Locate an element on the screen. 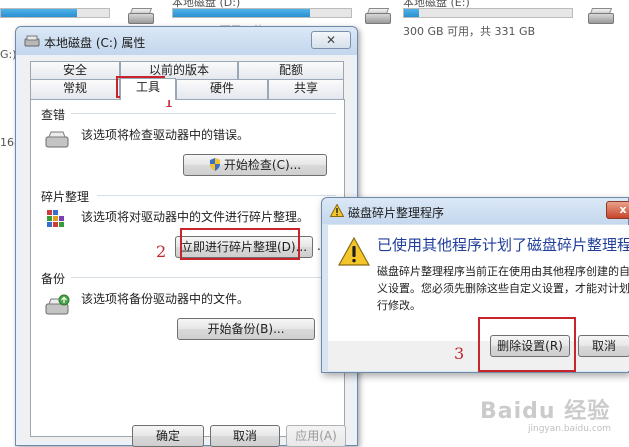 This screenshot has height=447, width=629. shield-icon is located at coordinates (214, 164).